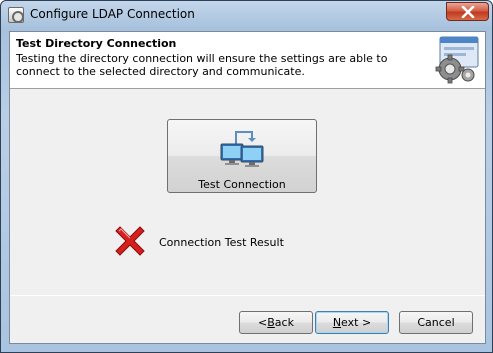  What do you see at coordinates (356, 322) in the screenshot?
I see `next-button-rest: ext >` at bounding box center [356, 322].